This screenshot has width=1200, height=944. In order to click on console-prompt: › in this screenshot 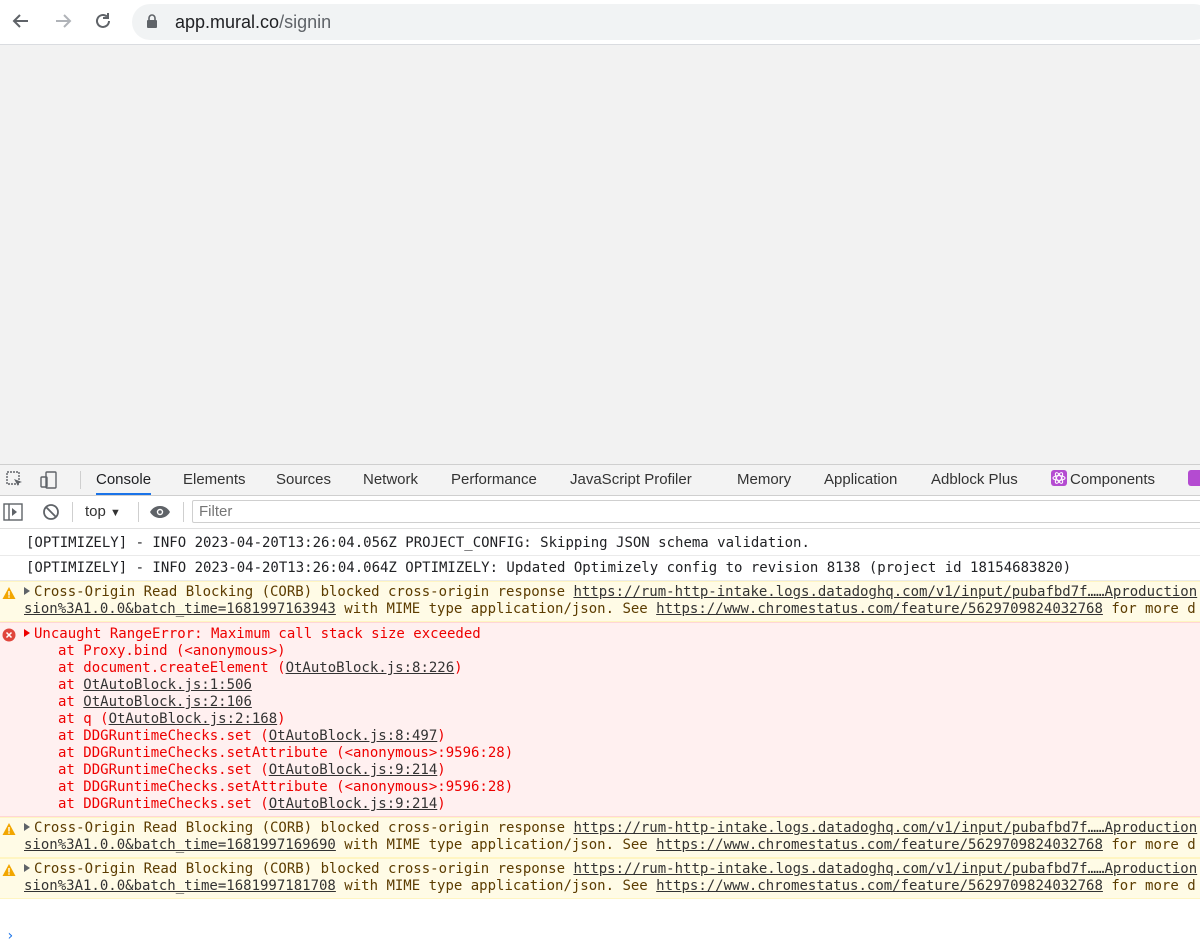, I will do `click(10, 936)`.